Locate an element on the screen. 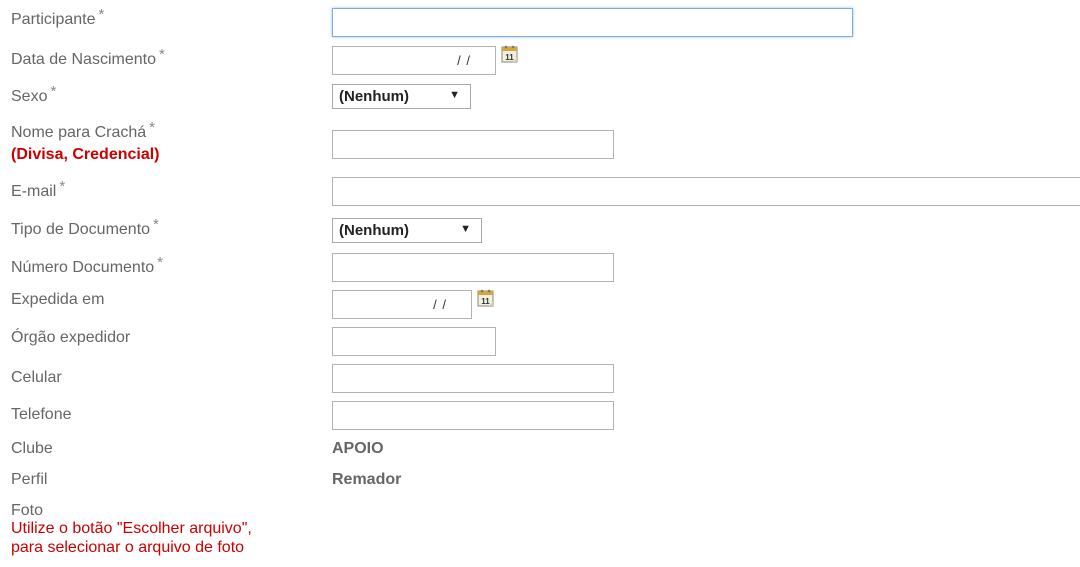 Image resolution: width=1080 pixels, height=567 pixels. tipo-documento-label: Tipo de Documento * is located at coordinates (85, 227).